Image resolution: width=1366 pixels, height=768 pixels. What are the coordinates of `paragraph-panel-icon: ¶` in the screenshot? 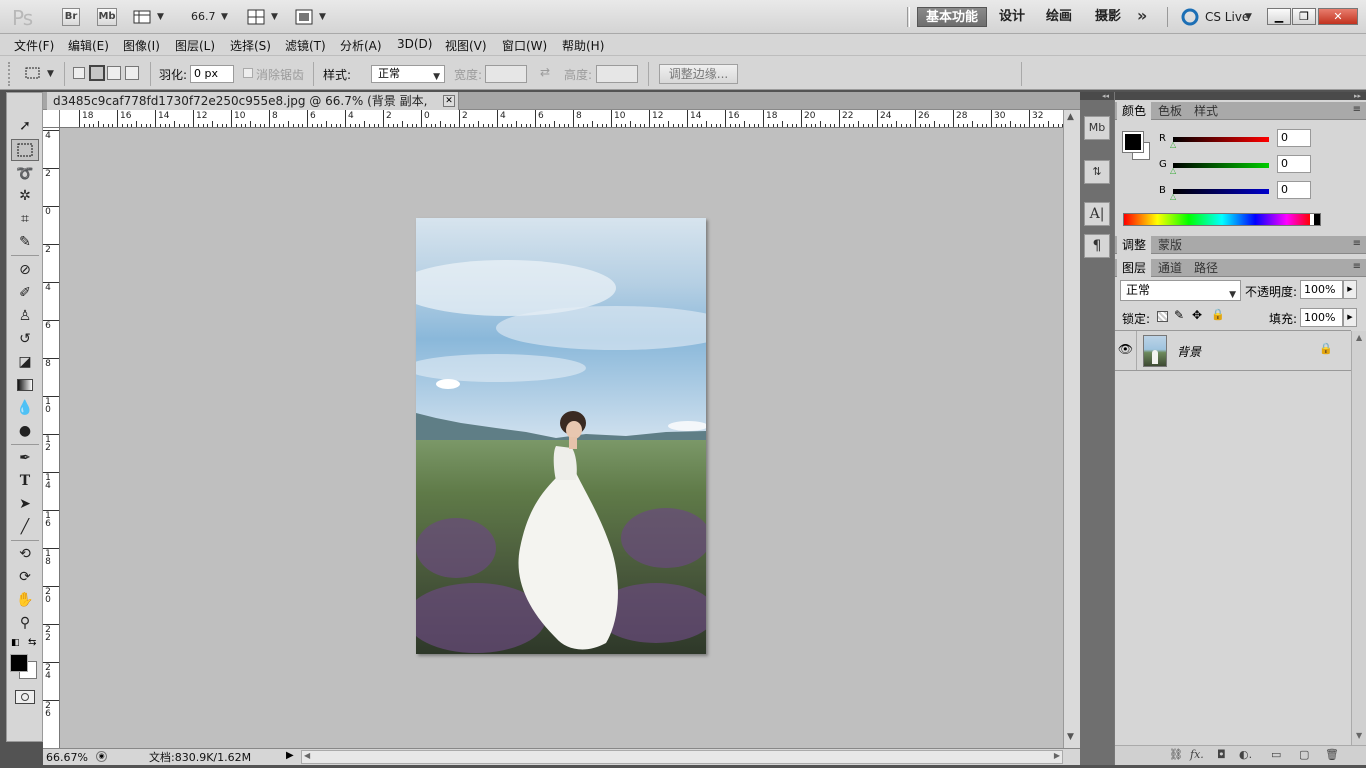 It's located at (1097, 246).